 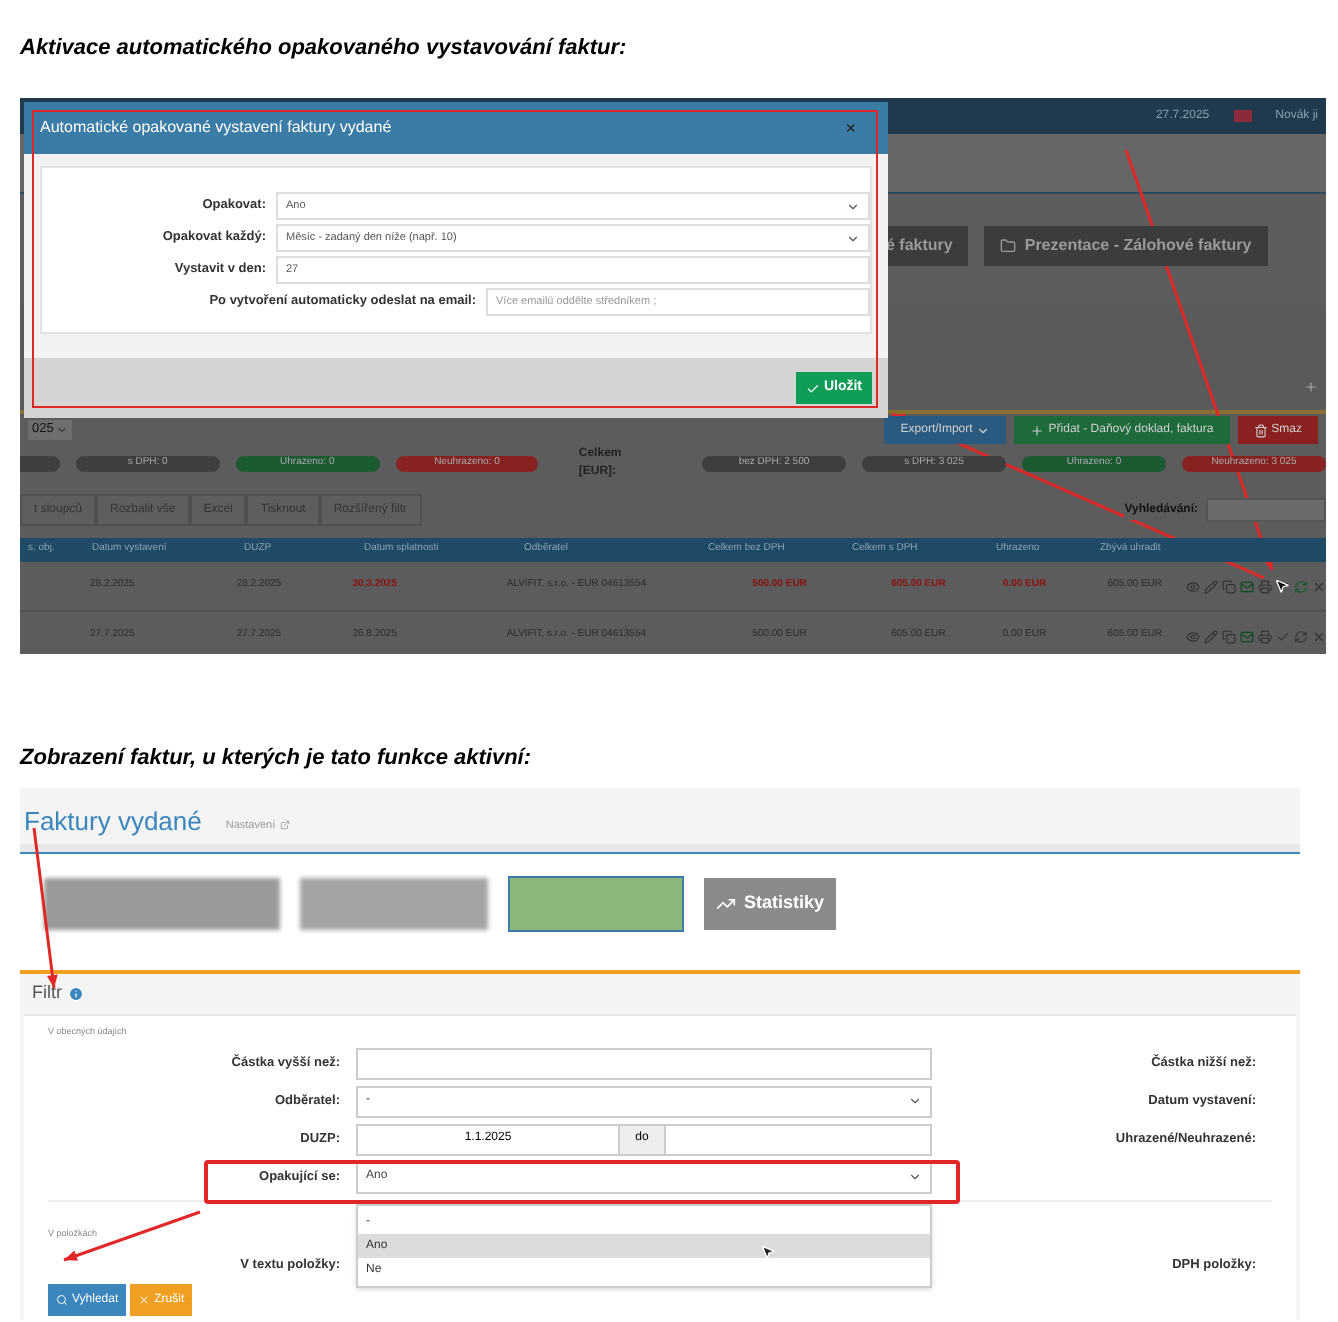 I want to click on close-icon, so click(x=144, y=1300).